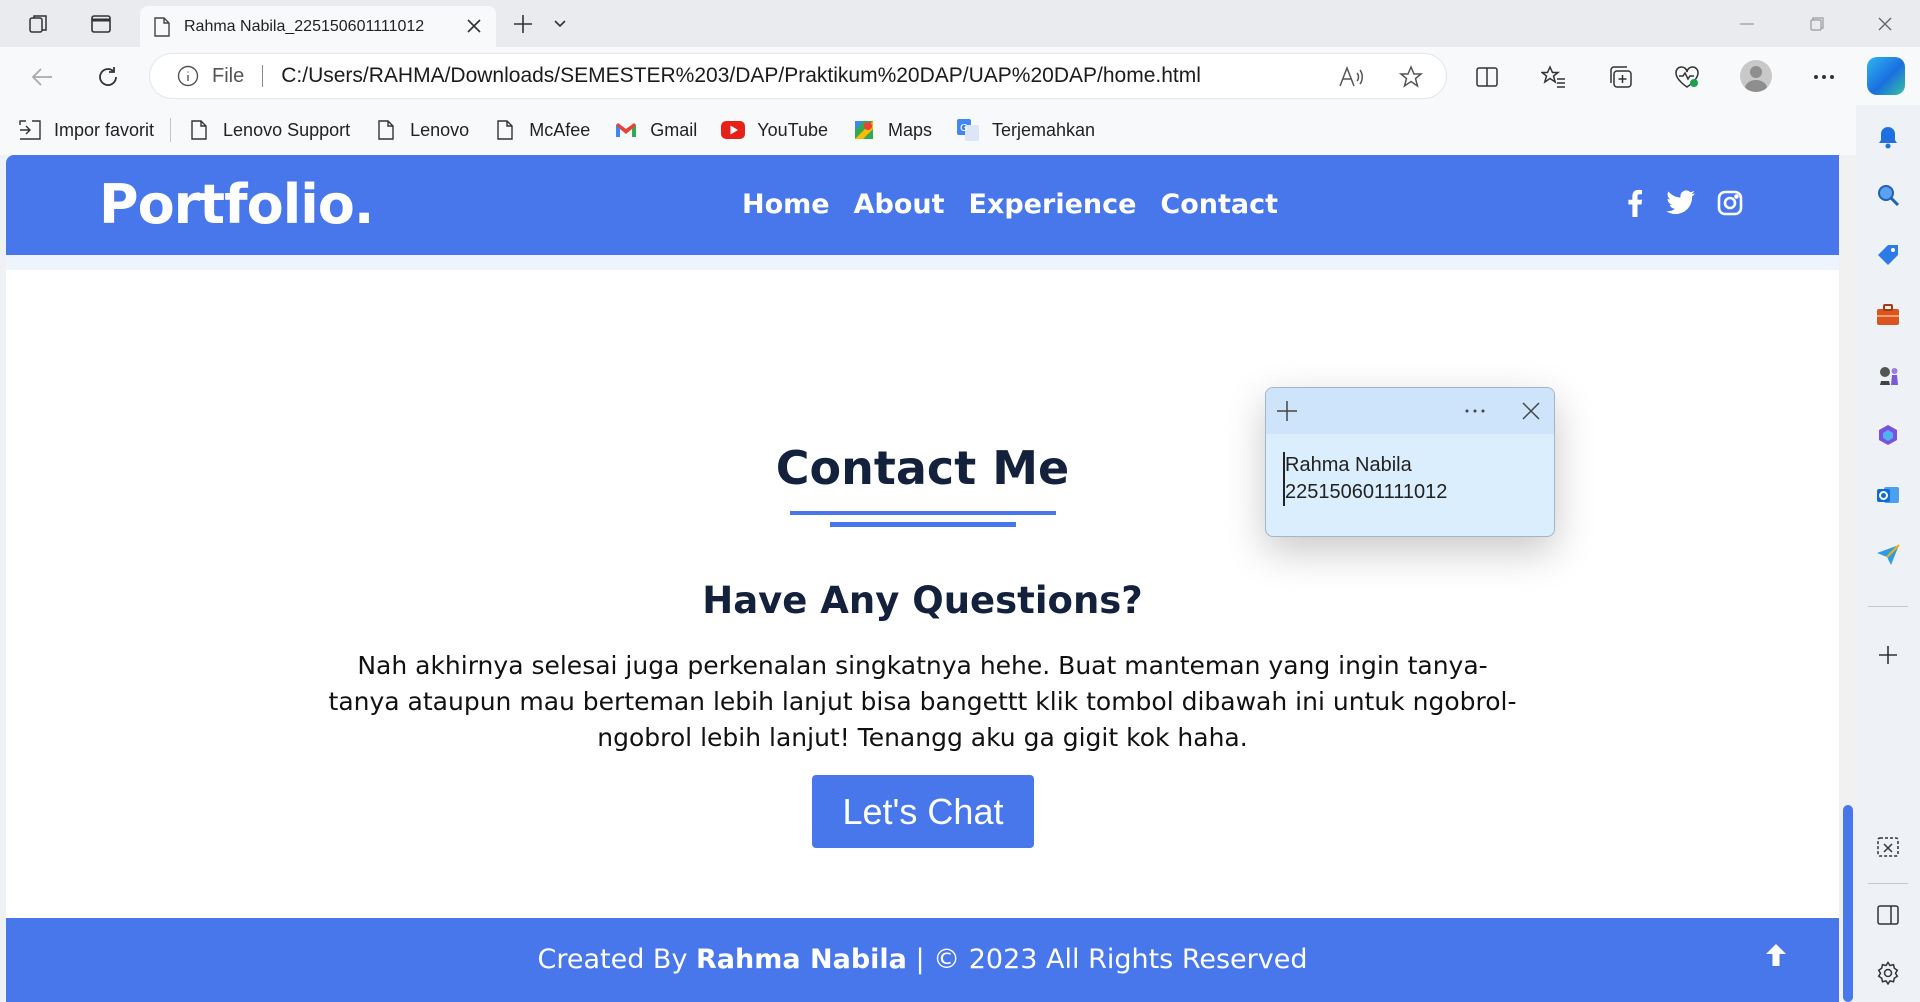 Image resolution: width=1920 pixels, height=1002 pixels. What do you see at coordinates (1351, 77) in the screenshot?
I see `read-aloud-icon` at bounding box center [1351, 77].